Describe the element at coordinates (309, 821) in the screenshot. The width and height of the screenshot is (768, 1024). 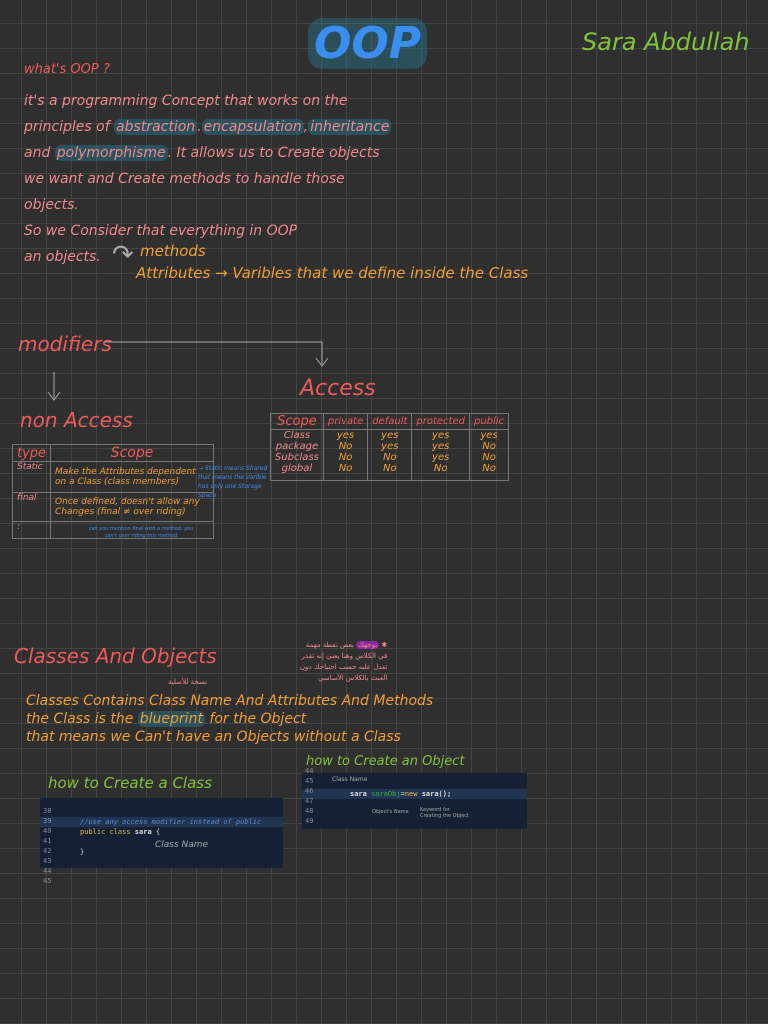
I see `line-number: 49` at that location.